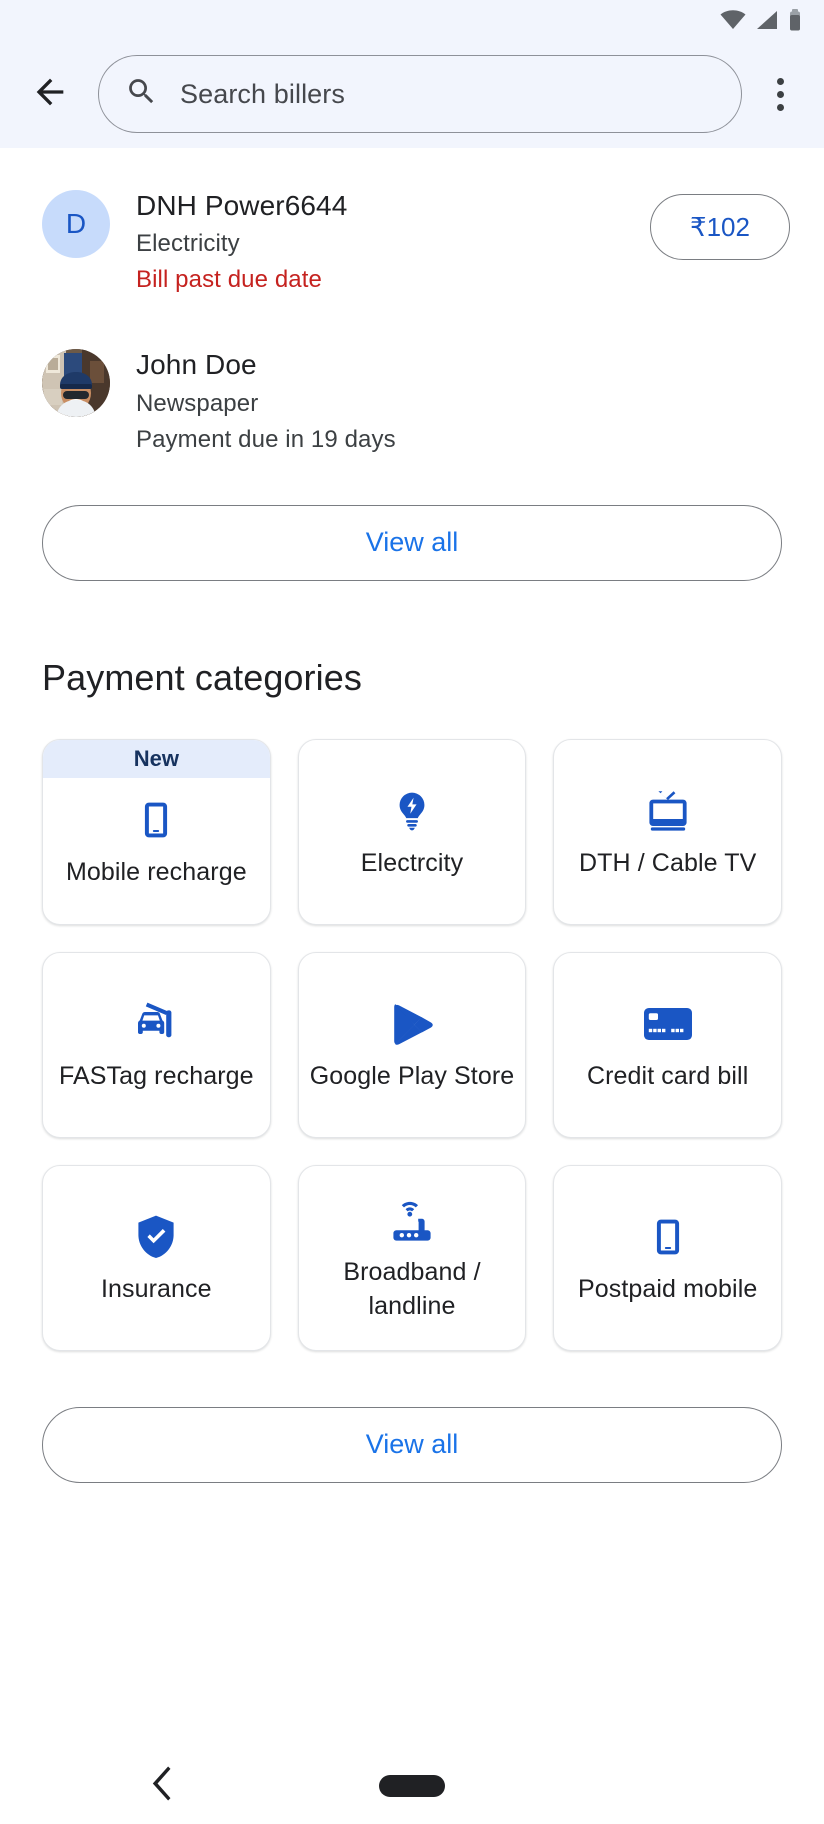  I want to click on cellular-signal-icon, so click(767, 20).